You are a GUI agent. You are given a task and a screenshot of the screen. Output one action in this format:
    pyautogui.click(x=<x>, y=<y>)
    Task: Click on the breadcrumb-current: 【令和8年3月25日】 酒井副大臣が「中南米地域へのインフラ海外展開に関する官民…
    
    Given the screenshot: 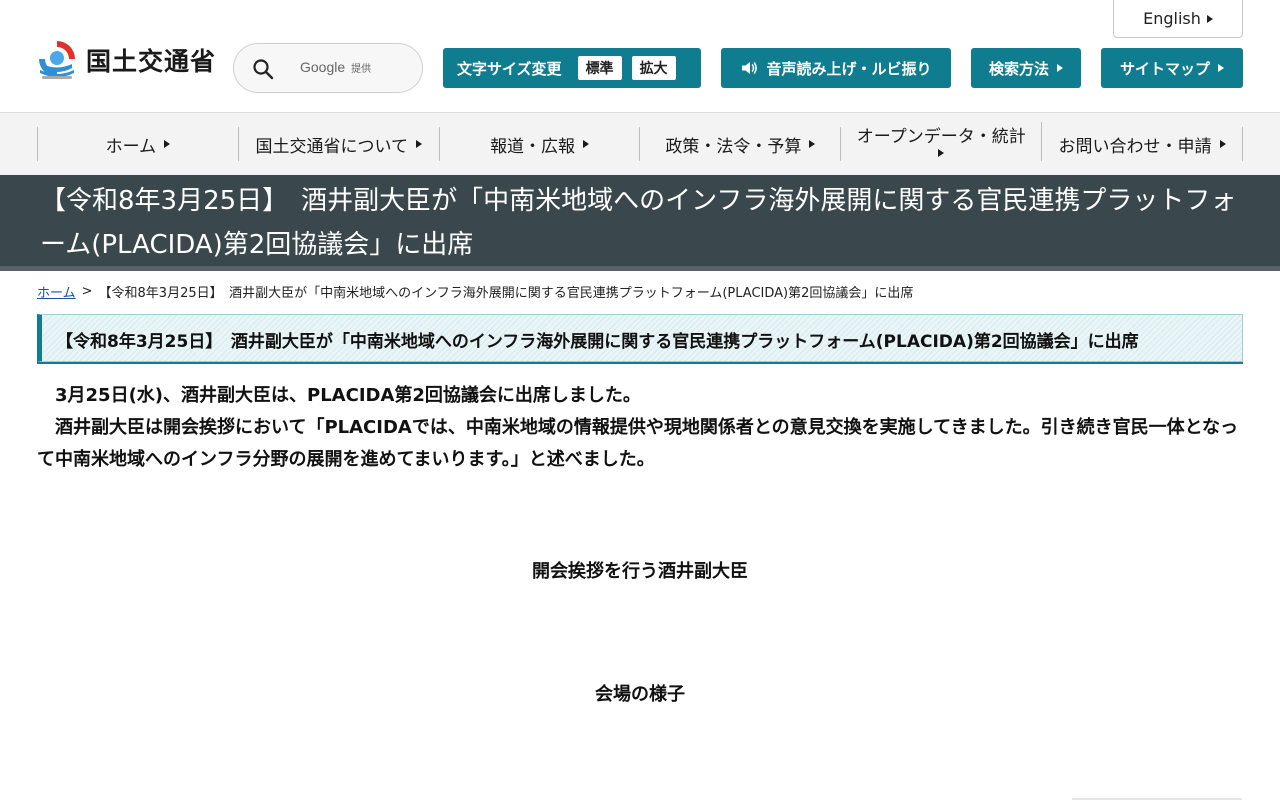 What is the action you would take?
    pyautogui.click(x=506, y=293)
    